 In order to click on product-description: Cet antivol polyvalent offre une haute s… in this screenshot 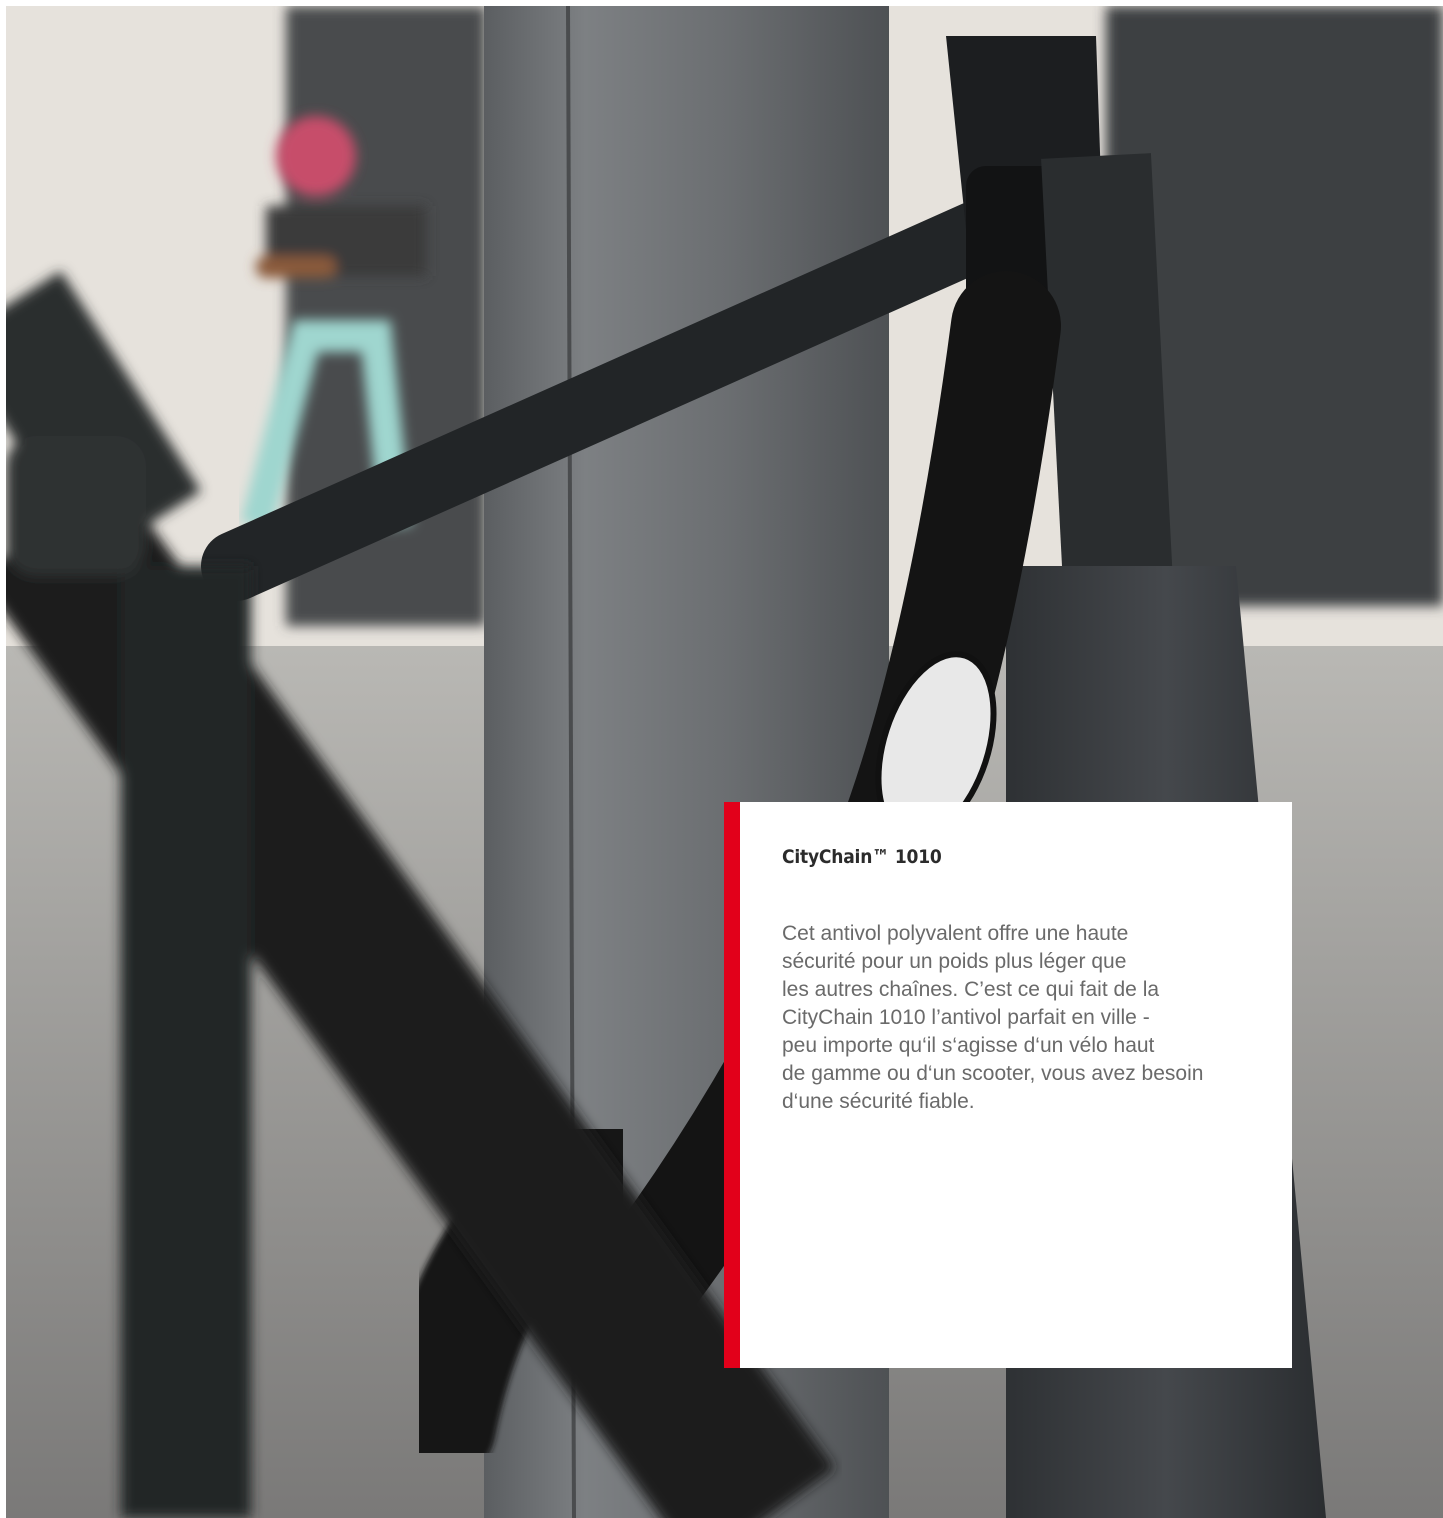, I will do `click(993, 1017)`.